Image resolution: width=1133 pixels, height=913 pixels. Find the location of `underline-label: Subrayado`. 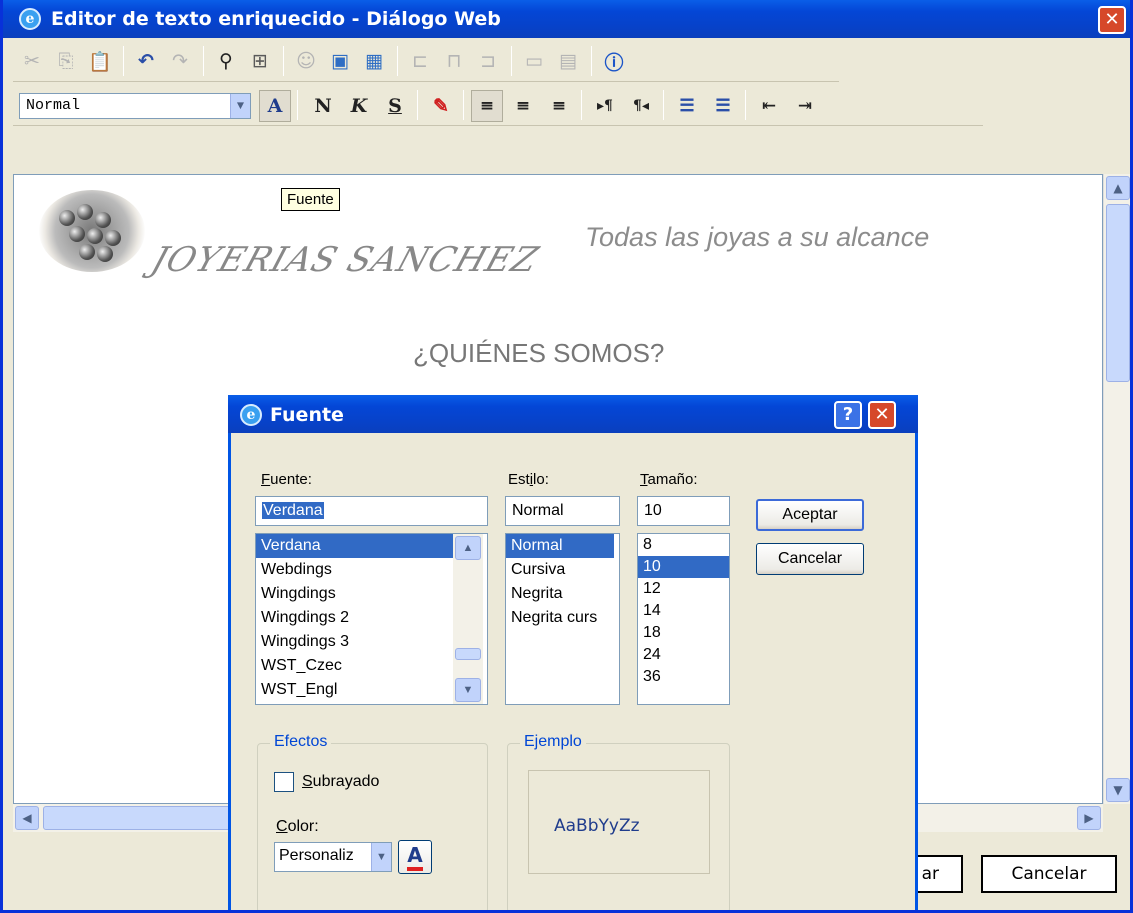

underline-label: Subrayado is located at coordinates (341, 781).